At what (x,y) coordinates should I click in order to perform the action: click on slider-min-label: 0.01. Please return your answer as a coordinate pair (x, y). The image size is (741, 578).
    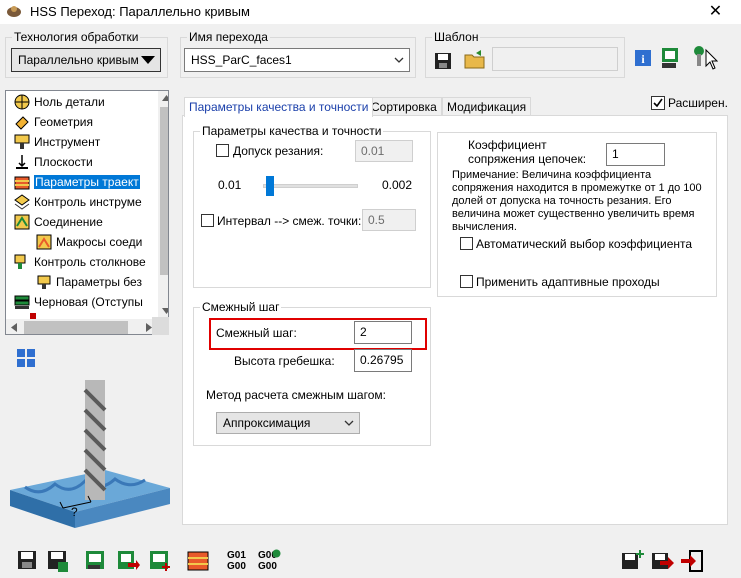
    Looking at the image, I should click on (230, 185).